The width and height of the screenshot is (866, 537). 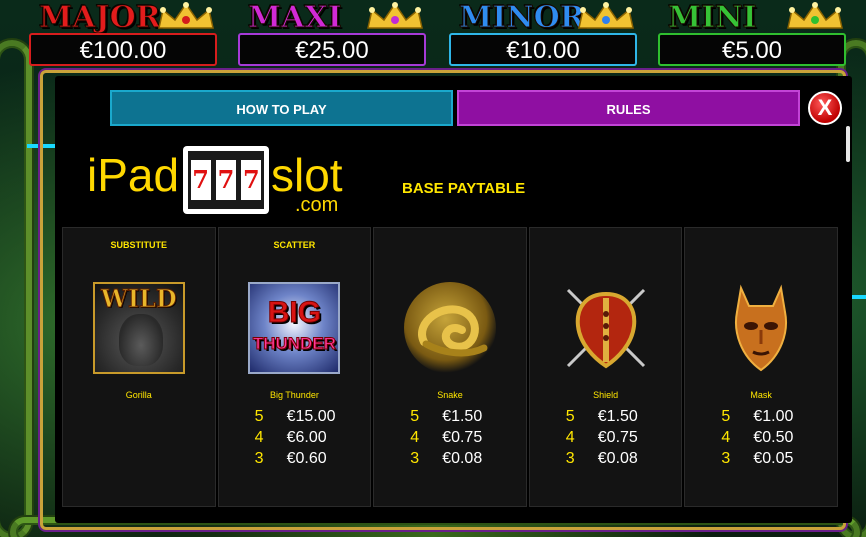 I want to click on pay-table: 5 €15.00 4 €6.00 3 €0.60, so click(x=295, y=437).